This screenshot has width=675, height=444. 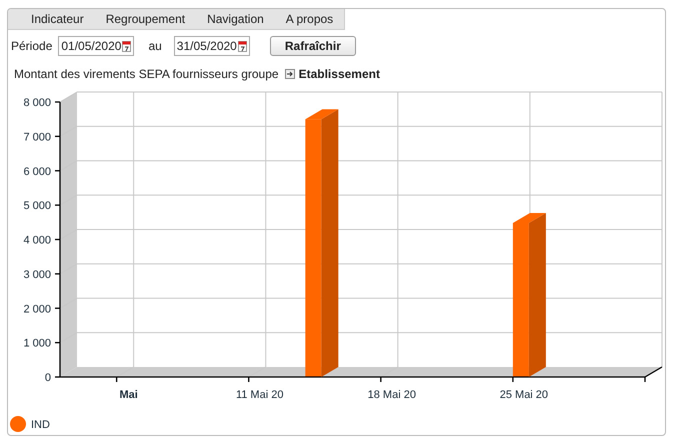 I want to click on chart-title: Montant des virements SEPA fournisseurs groupe, so click(x=146, y=74).